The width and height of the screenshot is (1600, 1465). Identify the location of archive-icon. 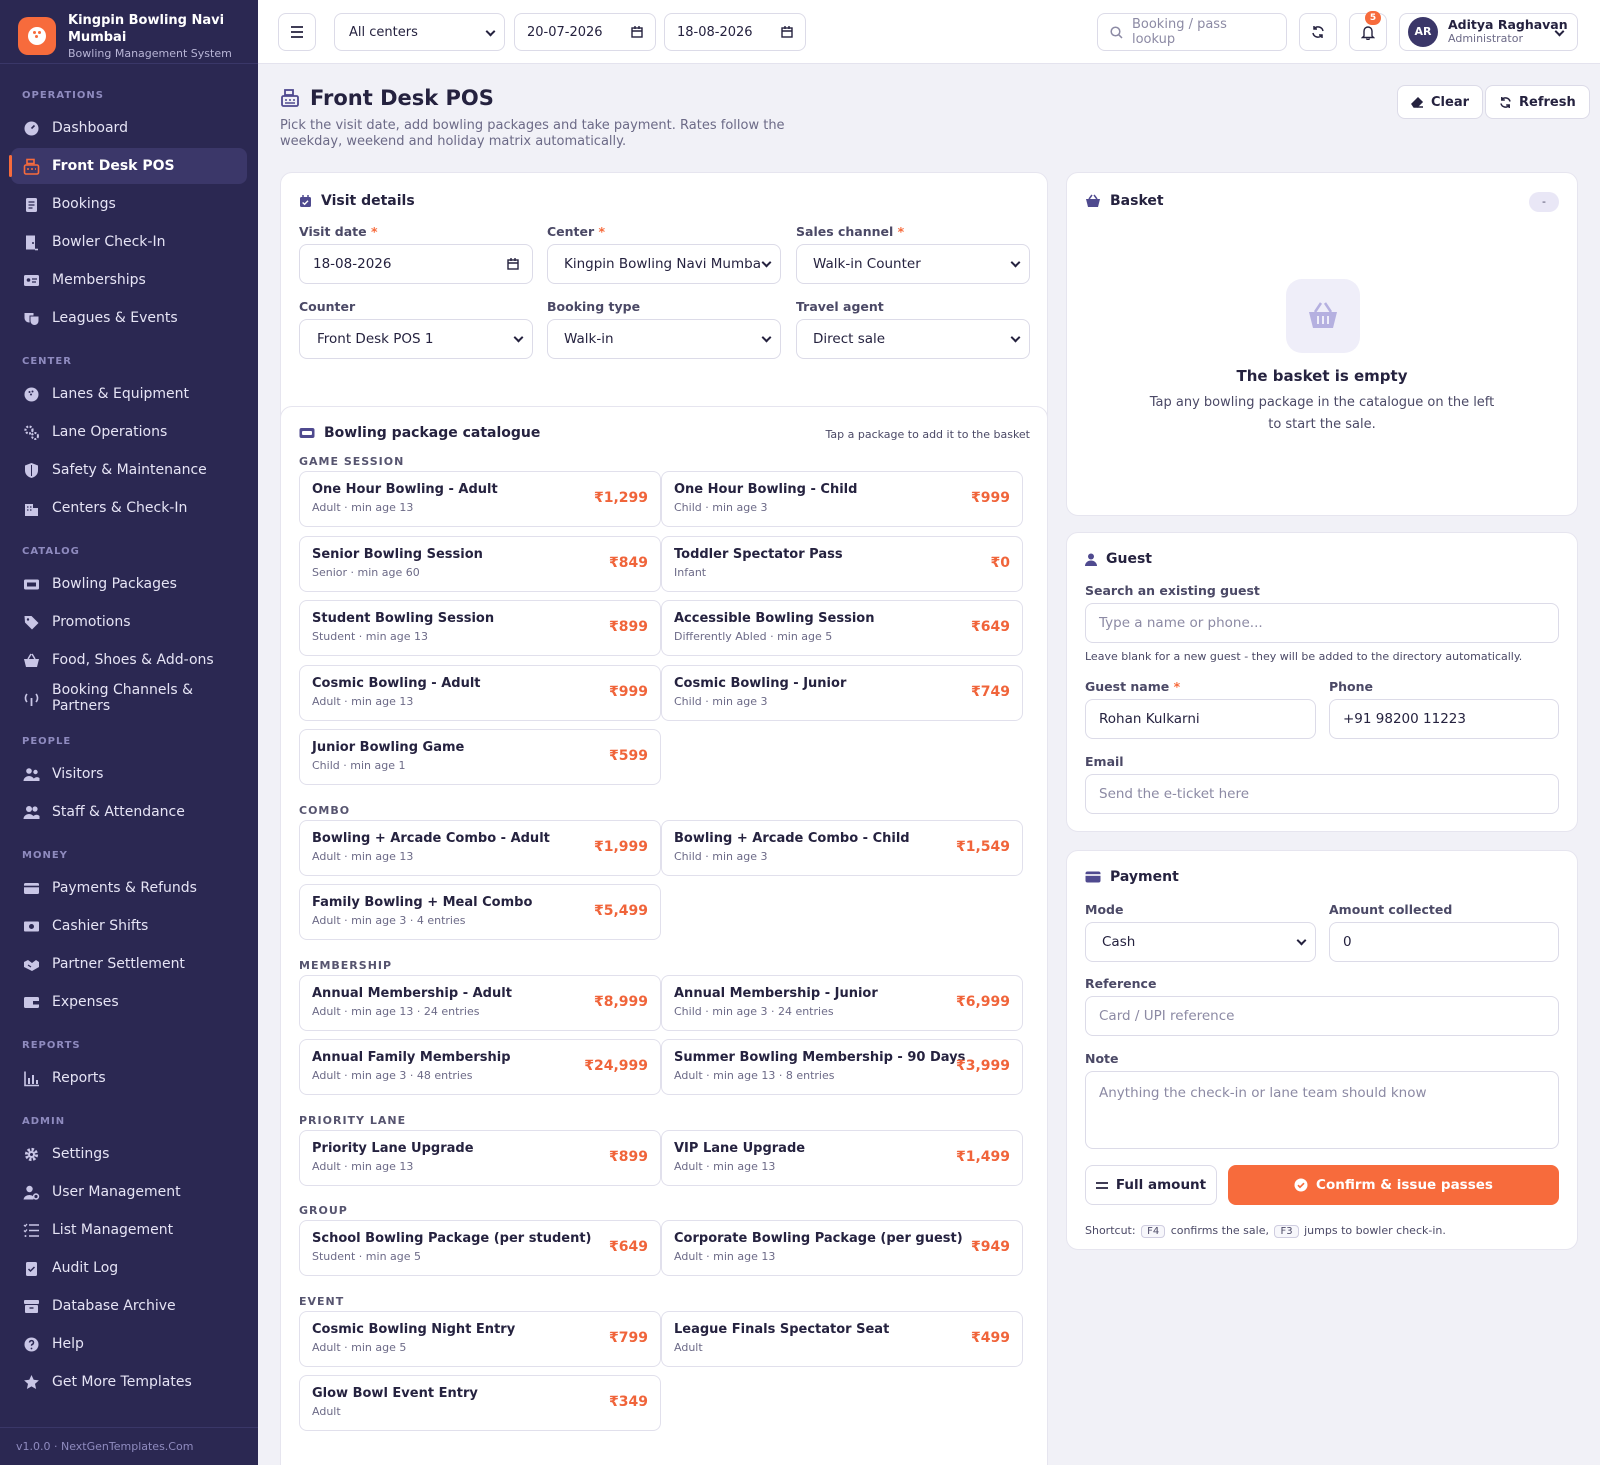
(31, 1306).